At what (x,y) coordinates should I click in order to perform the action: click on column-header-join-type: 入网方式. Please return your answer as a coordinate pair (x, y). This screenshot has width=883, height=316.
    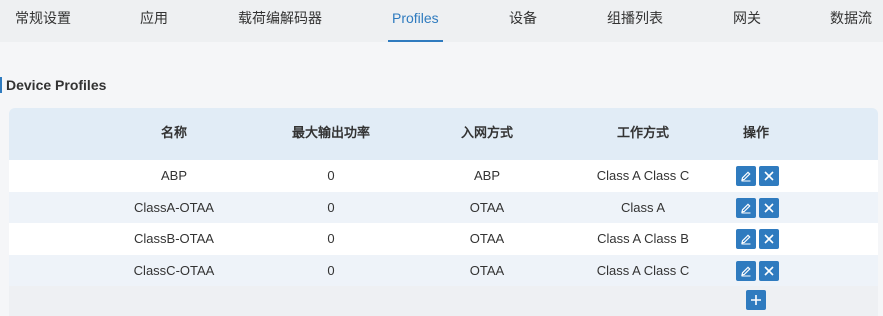
    Looking at the image, I should click on (487, 132).